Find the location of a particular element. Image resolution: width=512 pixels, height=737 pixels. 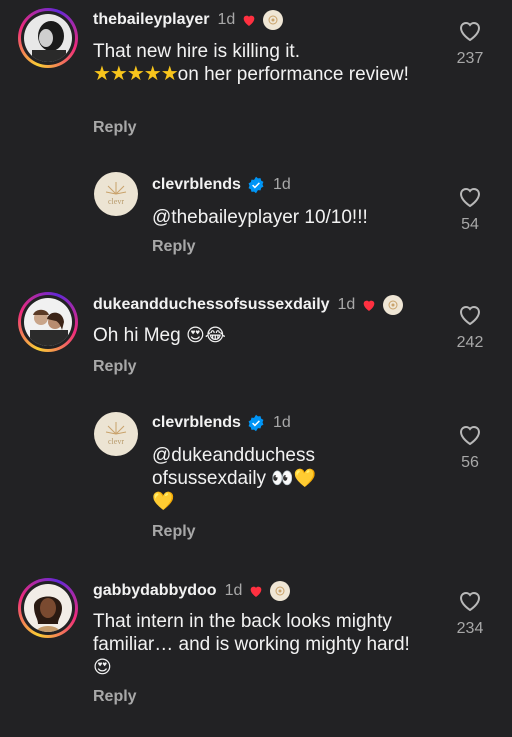

comment-text: Oh hi Meg 😍😂 is located at coordinates (159, 335).